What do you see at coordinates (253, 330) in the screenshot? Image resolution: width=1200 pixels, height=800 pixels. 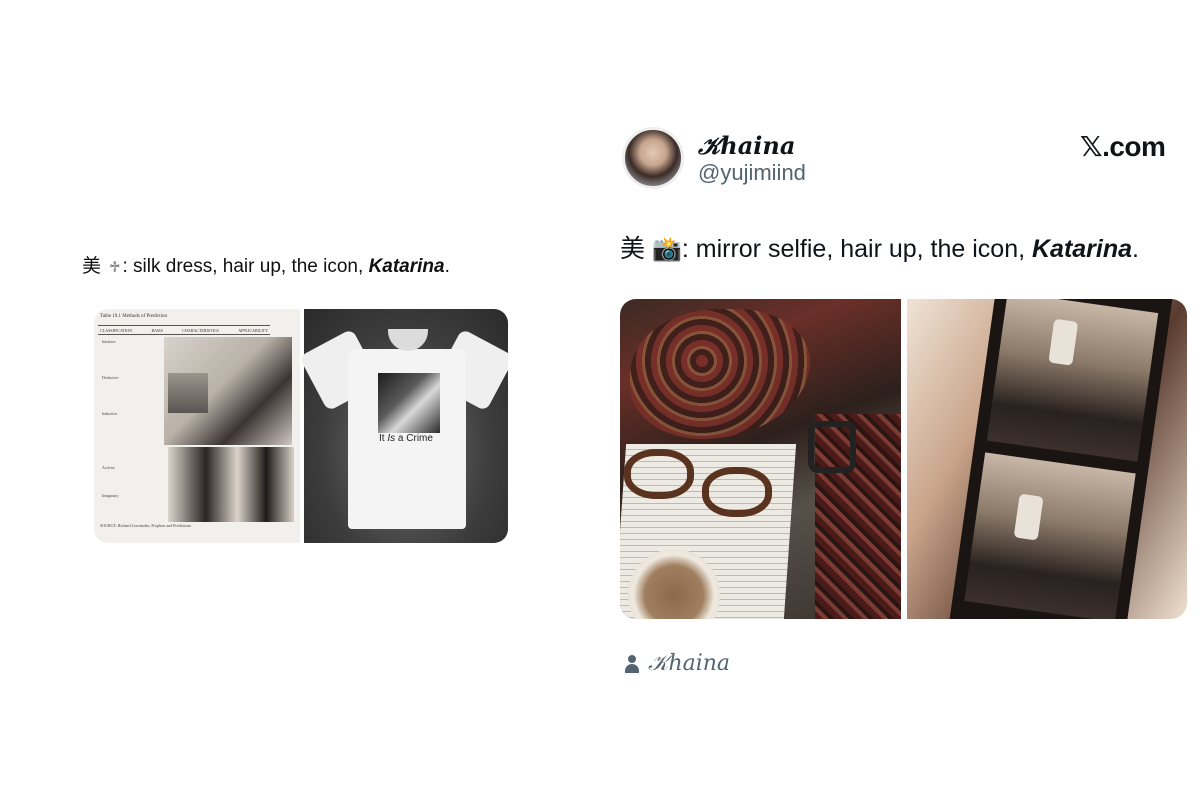 I see `doc-header-cell: APPLICABILITY` at bounding box center [253, 330].